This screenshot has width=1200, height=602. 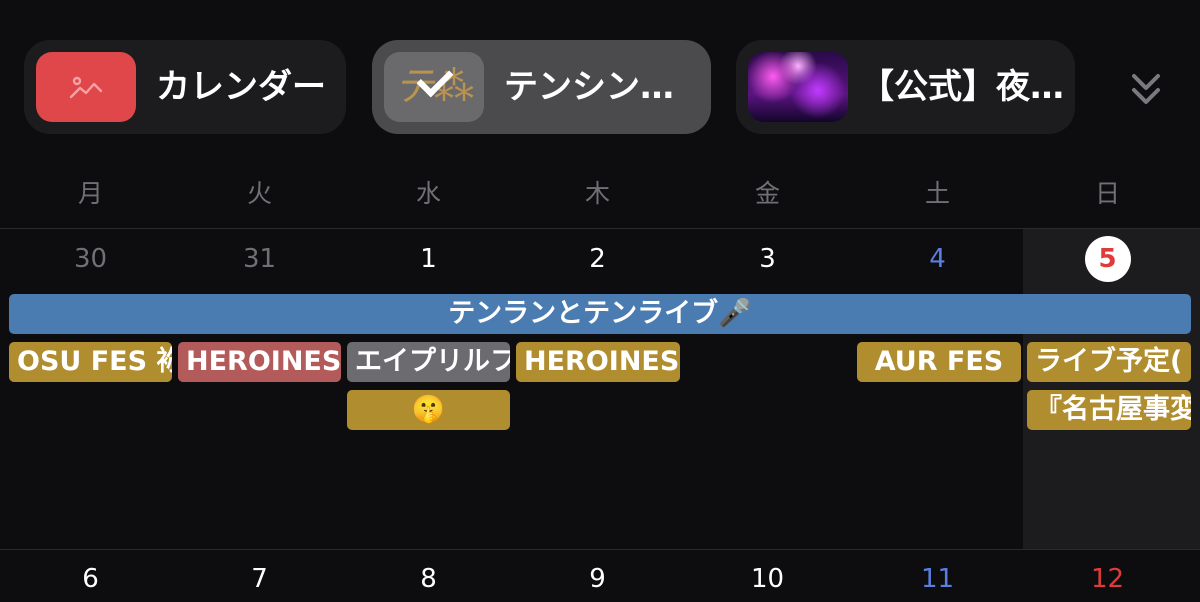 I want to click on day-cell: 31, so click(x=259, y=259).